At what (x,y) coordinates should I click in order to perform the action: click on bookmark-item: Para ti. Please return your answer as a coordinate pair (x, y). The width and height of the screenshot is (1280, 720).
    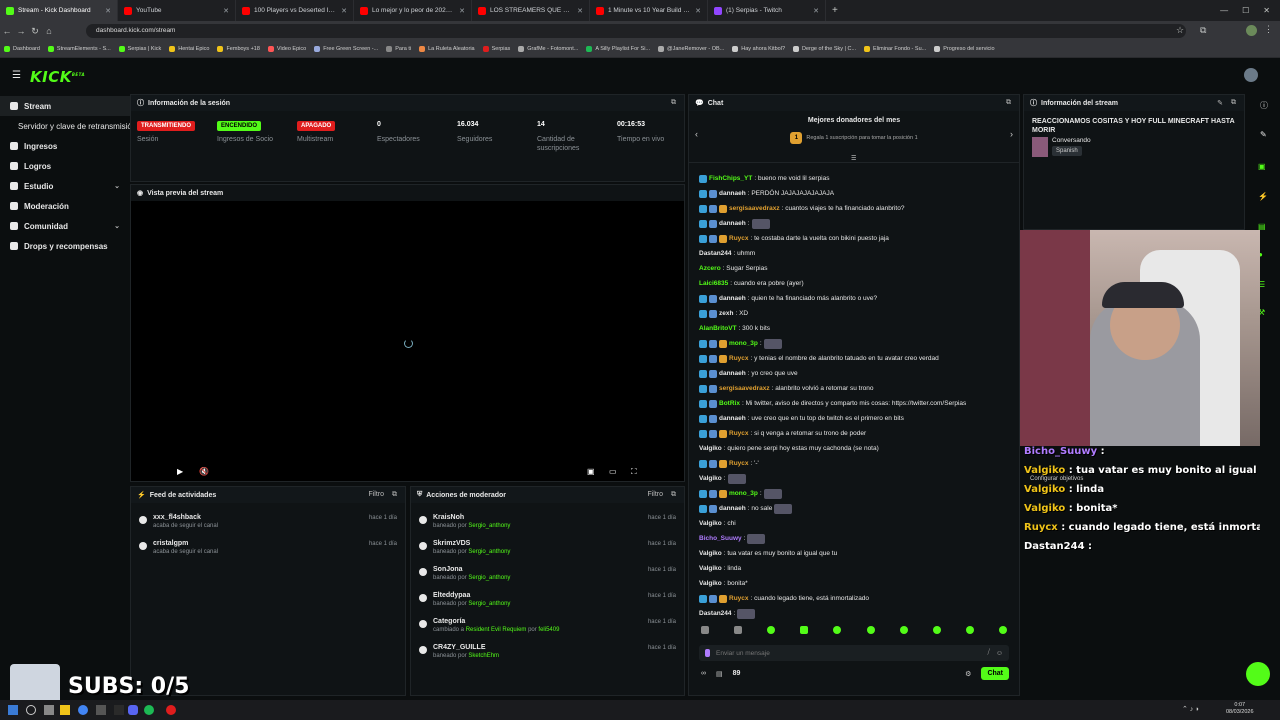
    Looking at the image, I should click on (398, 49).